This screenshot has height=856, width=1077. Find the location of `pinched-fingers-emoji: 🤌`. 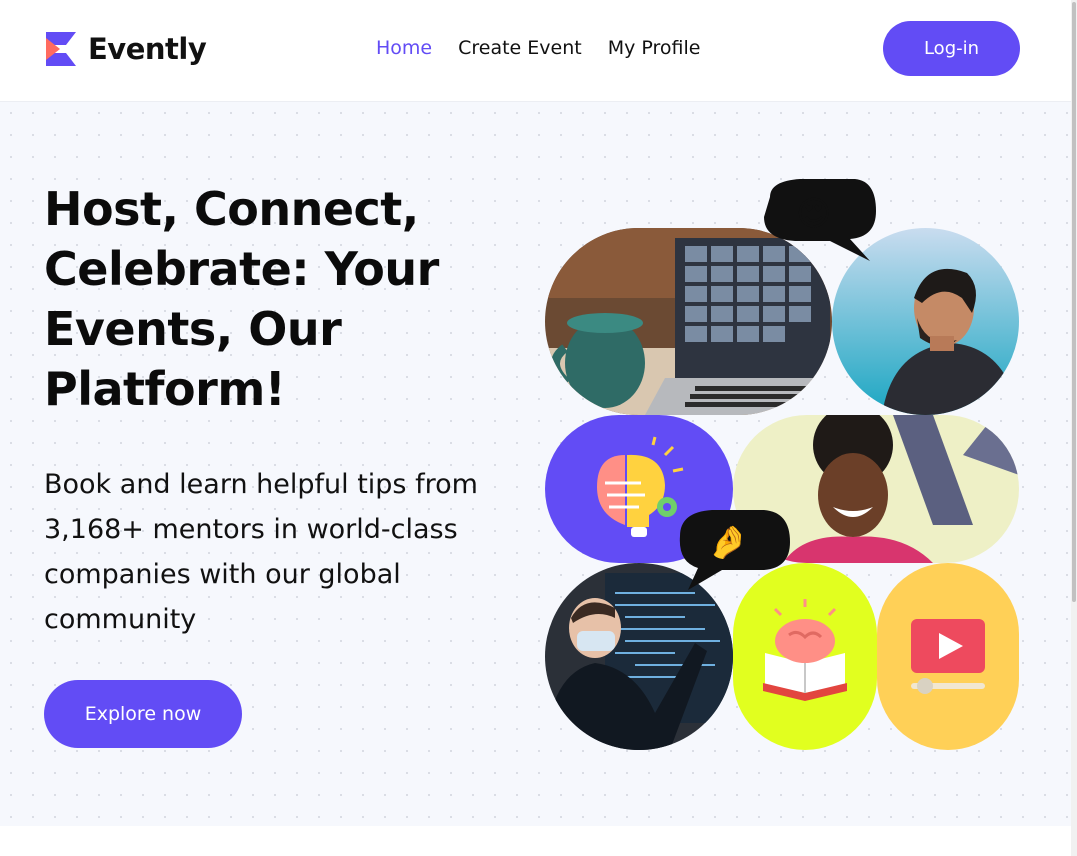

pinched-fingers-emoji: 🤌 is located at coordinates (728, 542).